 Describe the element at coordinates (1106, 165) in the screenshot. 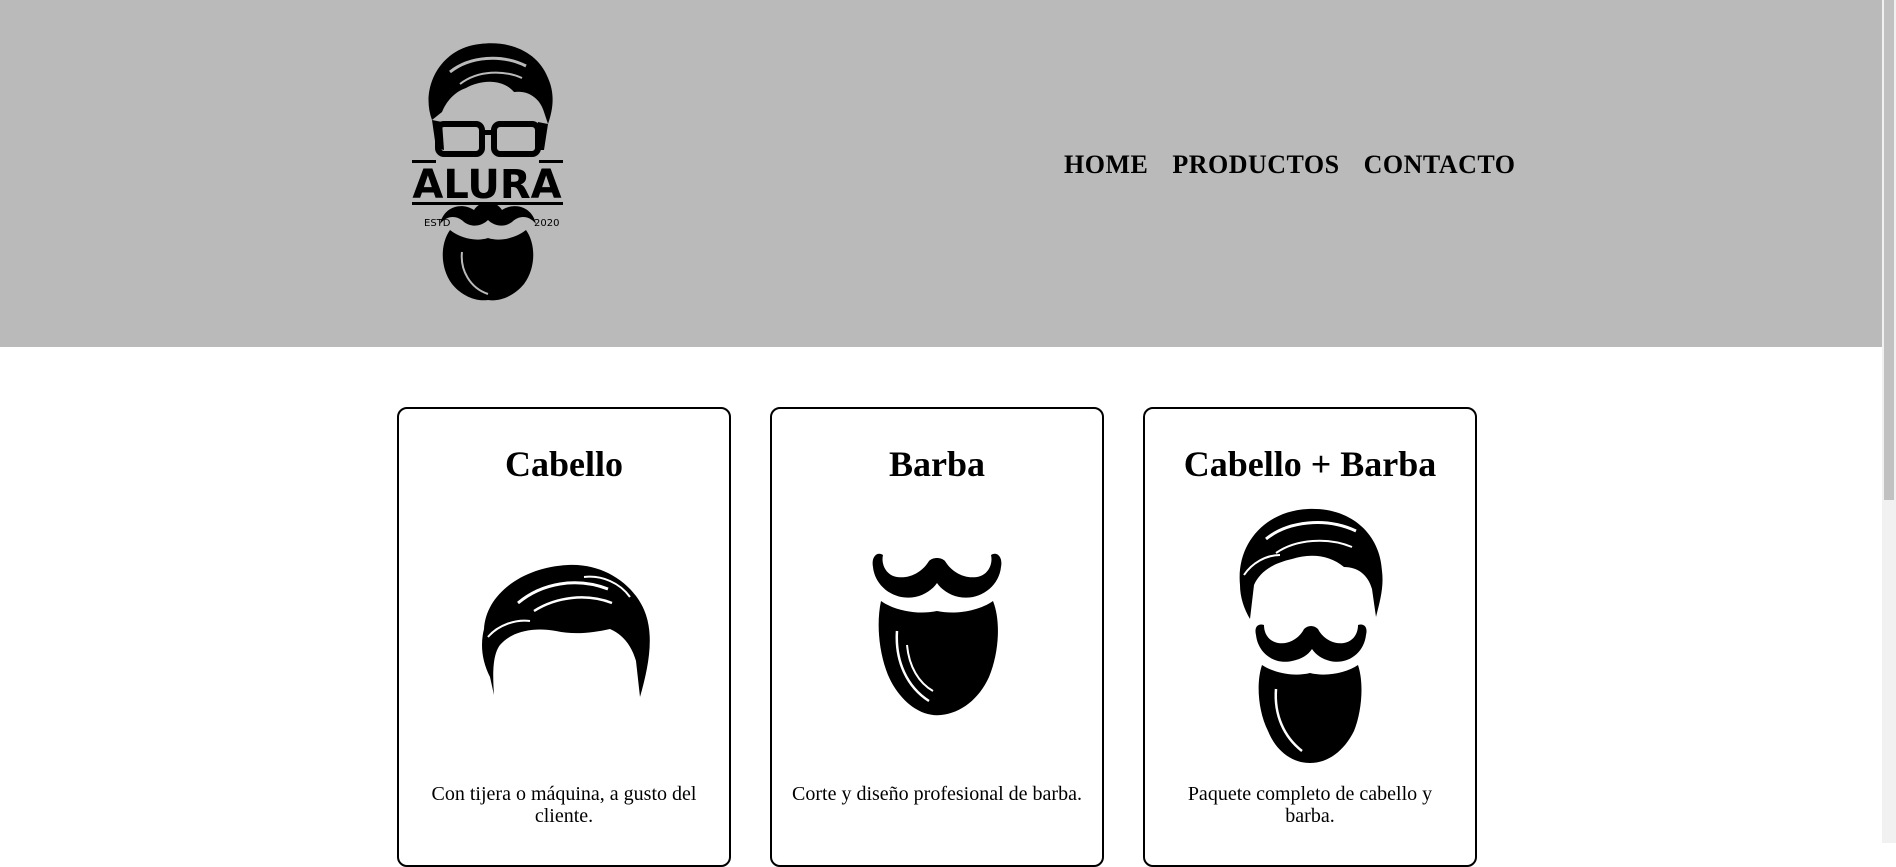

I see `nav-home-link: HOME` at that location.